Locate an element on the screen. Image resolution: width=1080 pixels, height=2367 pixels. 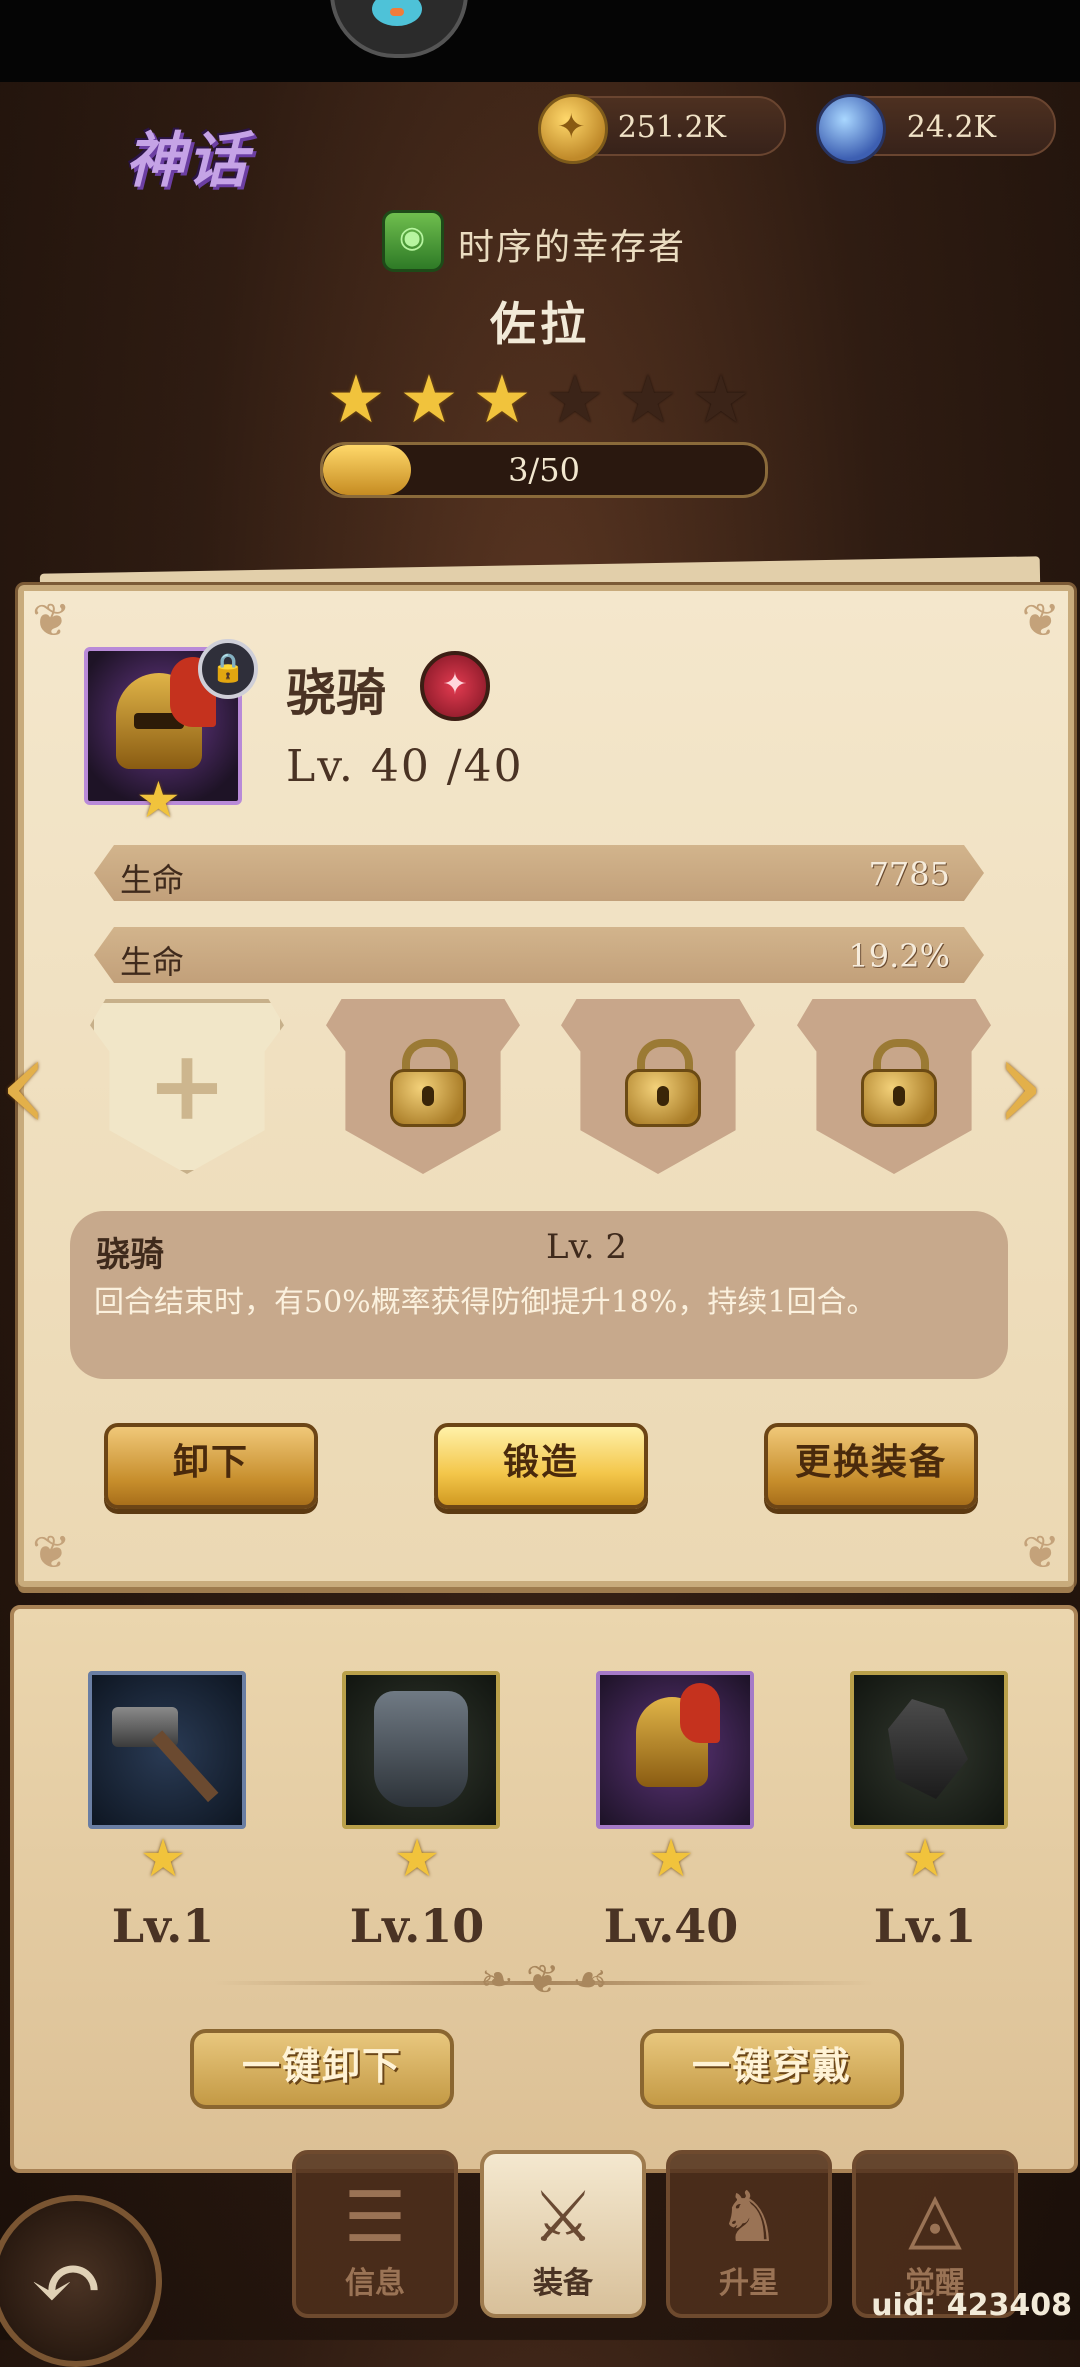
tab-label: 升星 is located at coordinates (749, 2283).